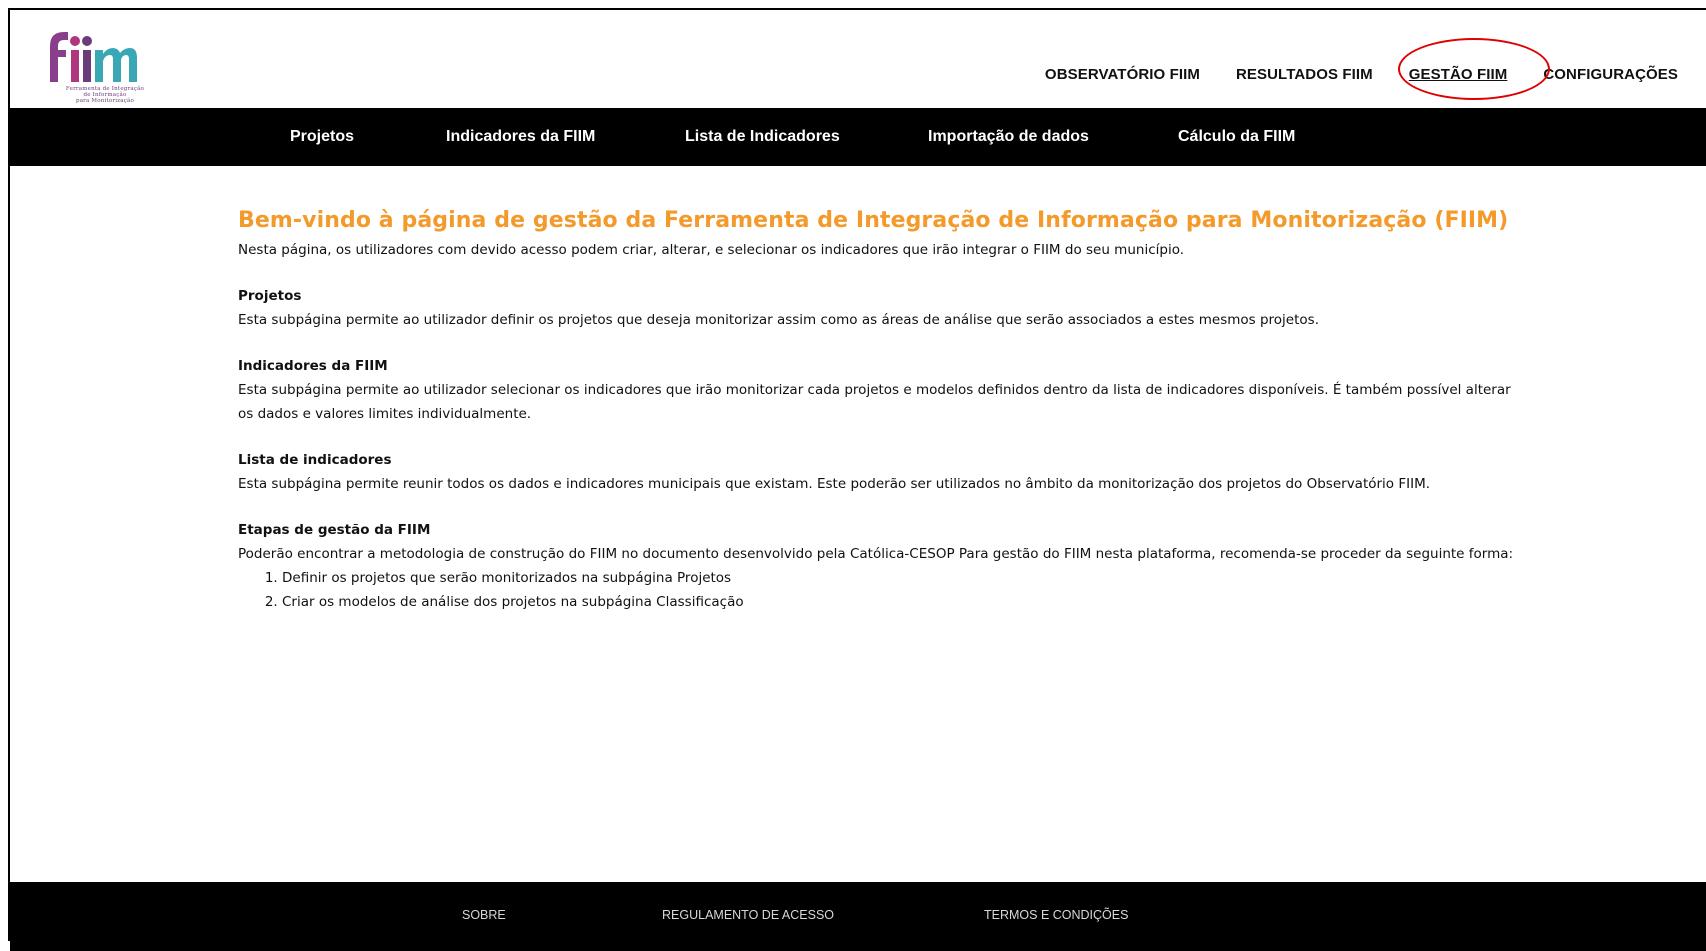 The width and height of the screenshot is (1706, 951). I want to click on topnav-observatorio: OBSERVATÓRIO FIIM, so click(1122, 74).